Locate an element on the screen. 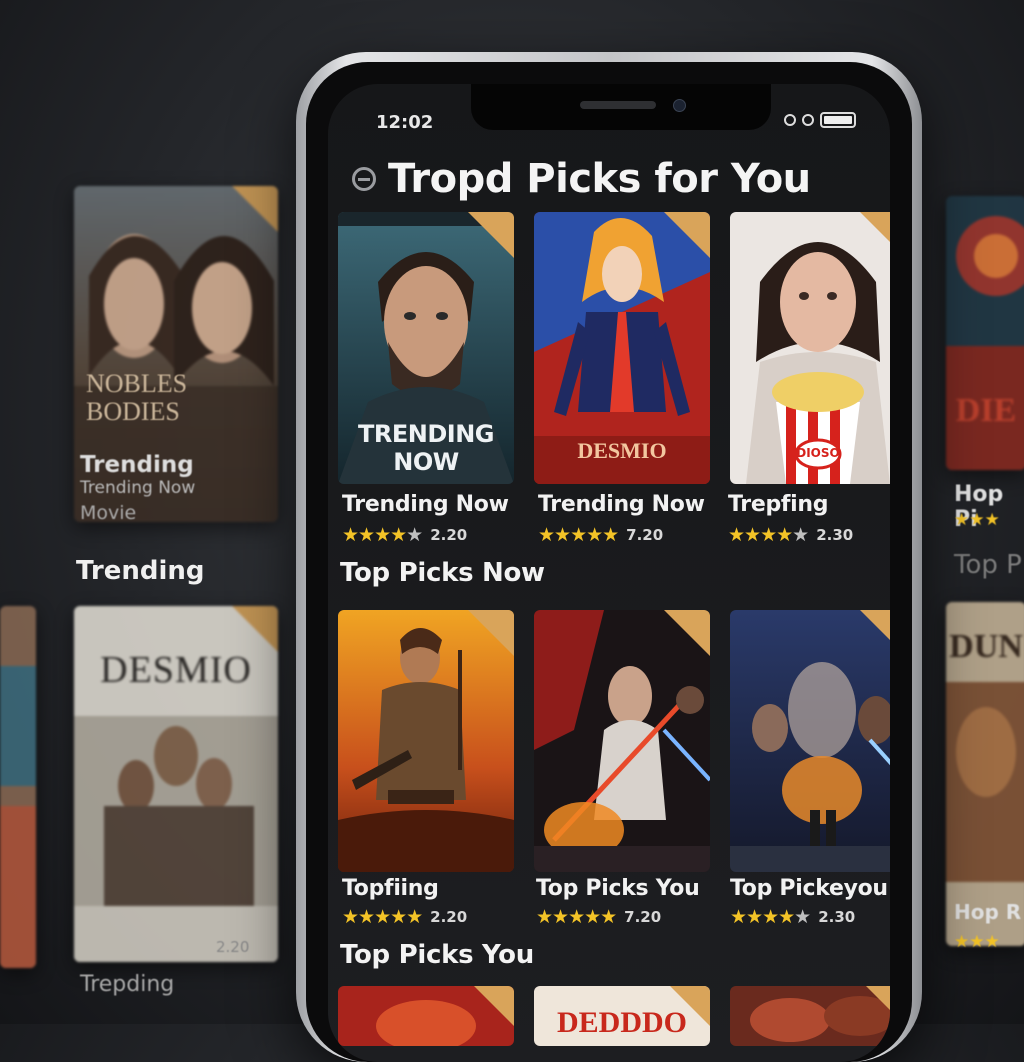  speaker-grille is located at coordinates (618, 105).